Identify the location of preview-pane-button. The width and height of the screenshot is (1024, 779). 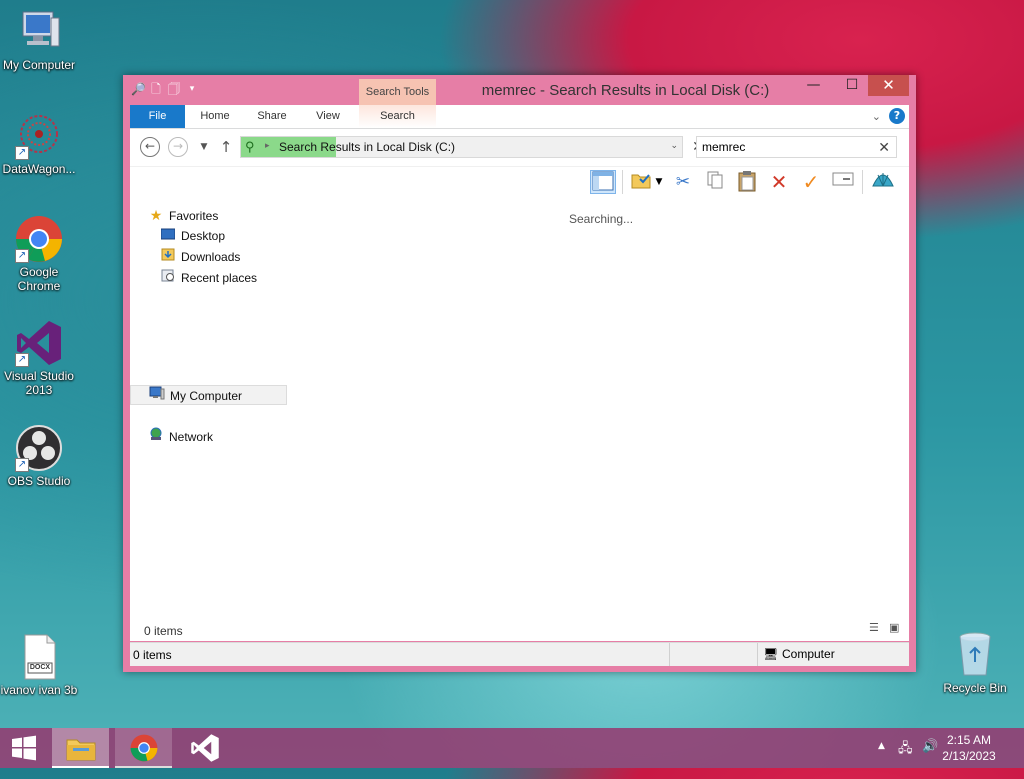
(603, 182).